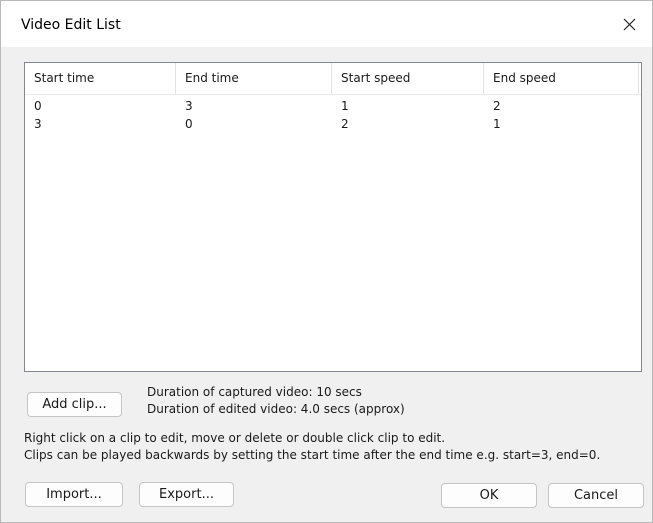  What do you see at coordinates (254, 78) in the screenshot?
I see `column-header-end-time: End time` at bounding box center [254, 78].